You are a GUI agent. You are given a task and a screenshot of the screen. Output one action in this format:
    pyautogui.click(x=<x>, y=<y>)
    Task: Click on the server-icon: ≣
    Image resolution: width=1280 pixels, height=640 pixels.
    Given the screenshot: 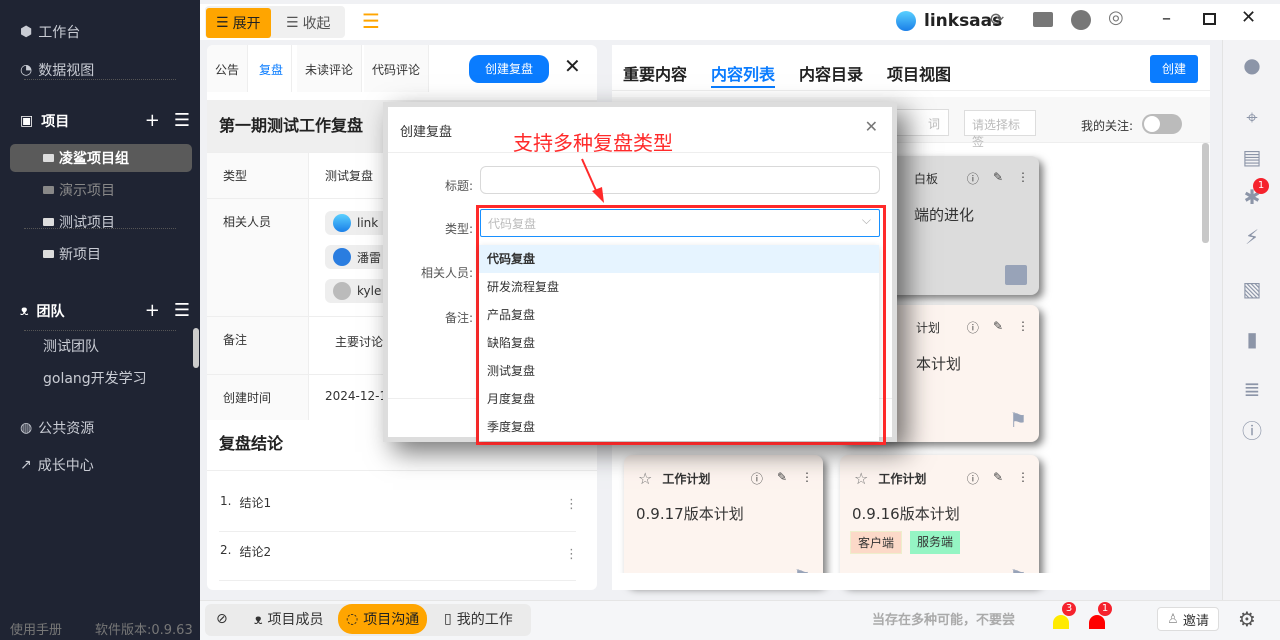 What is the action you would take?
    pyautogui.click(x=1252, y=389)
    